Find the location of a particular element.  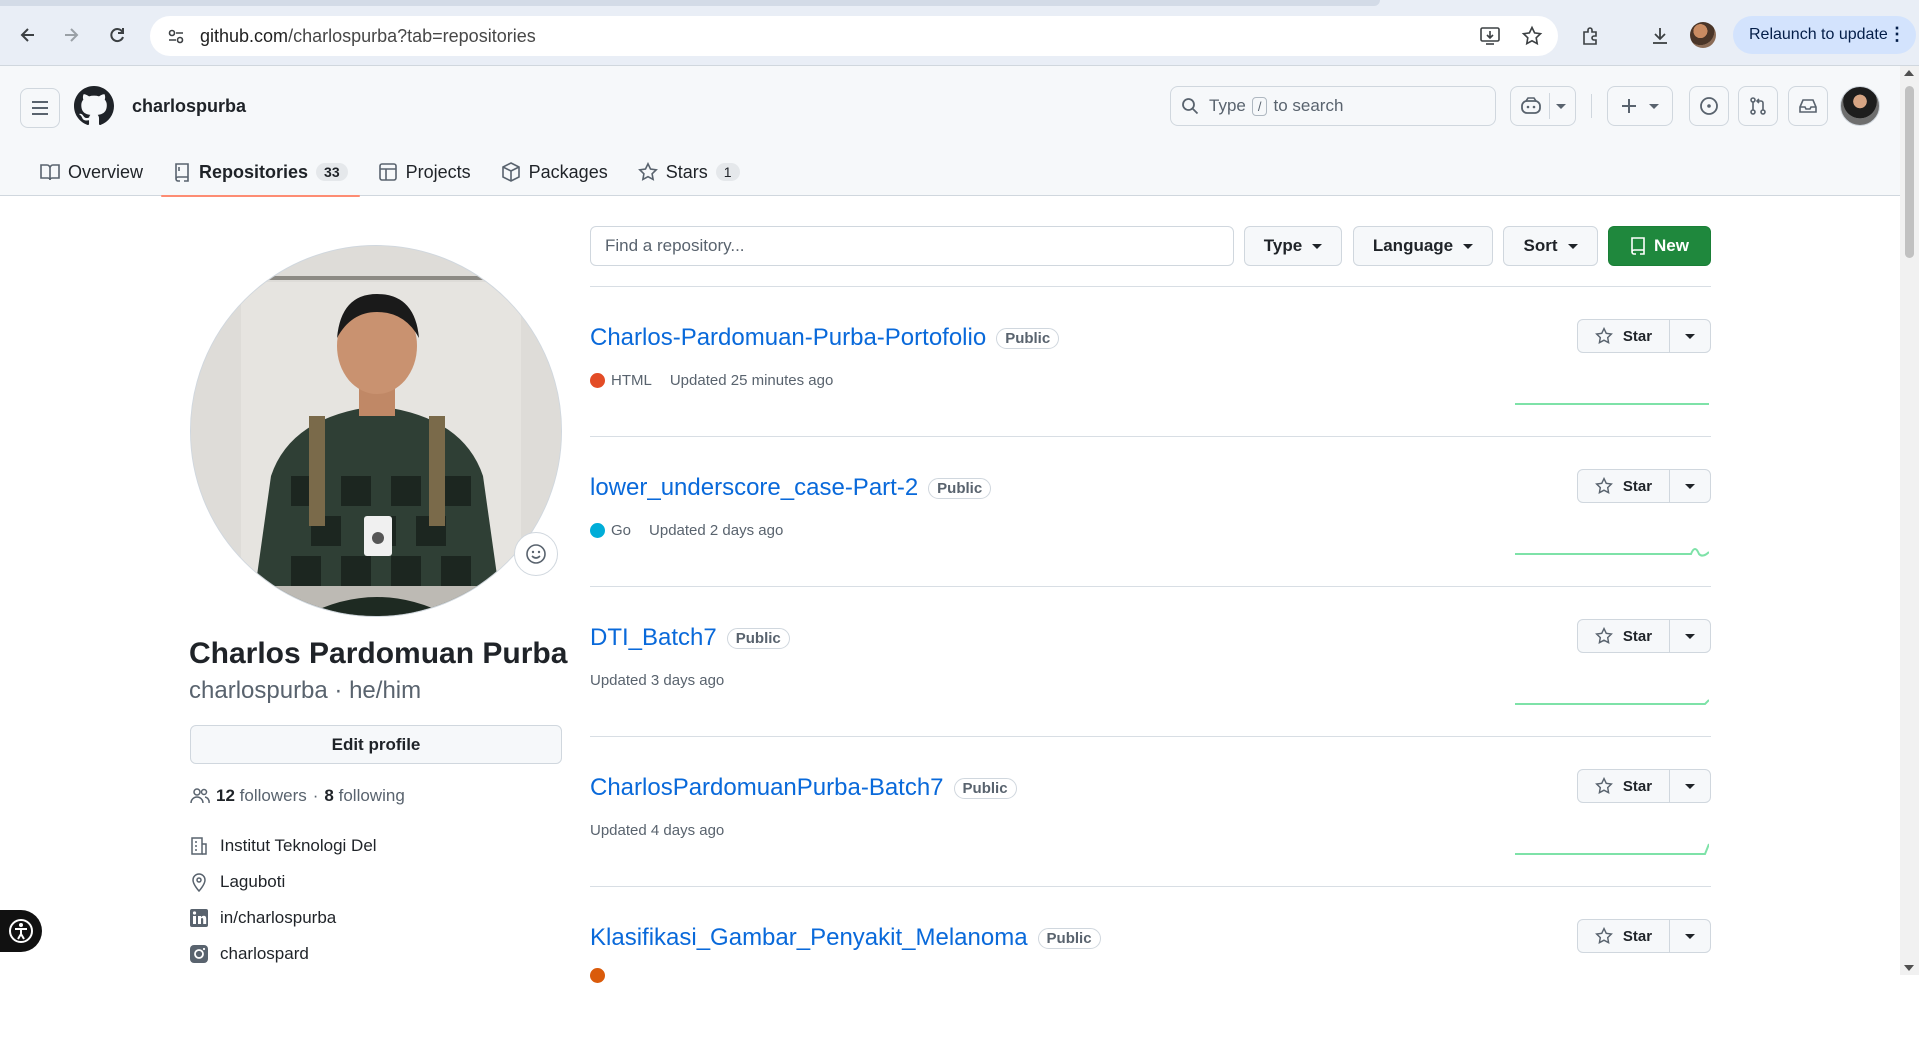

tab-repositories: Repositories 33 is located at coordinates (260, 172).